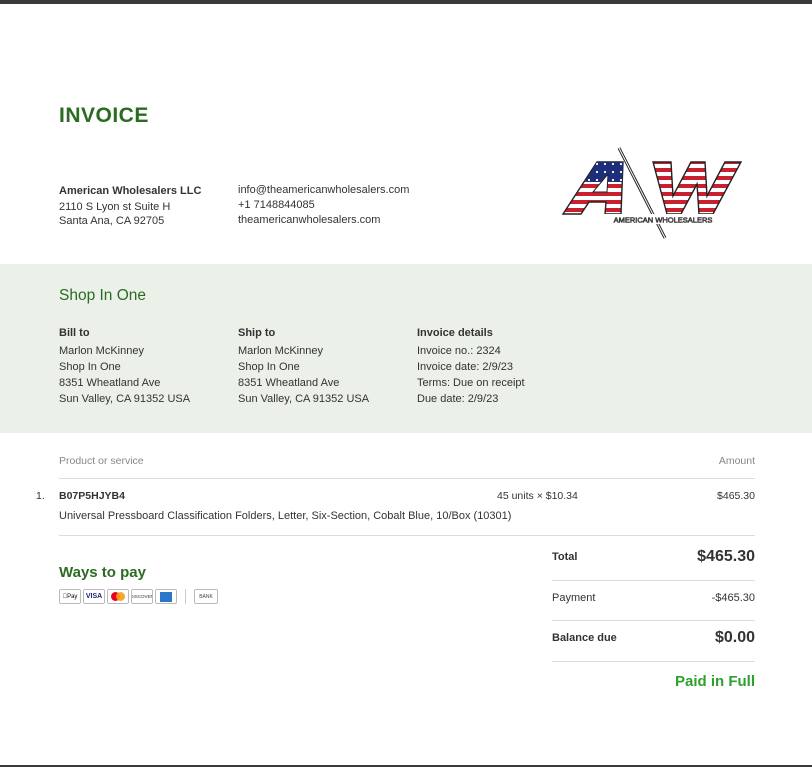  I want to click on mastercard-icon, so click(118, 596).